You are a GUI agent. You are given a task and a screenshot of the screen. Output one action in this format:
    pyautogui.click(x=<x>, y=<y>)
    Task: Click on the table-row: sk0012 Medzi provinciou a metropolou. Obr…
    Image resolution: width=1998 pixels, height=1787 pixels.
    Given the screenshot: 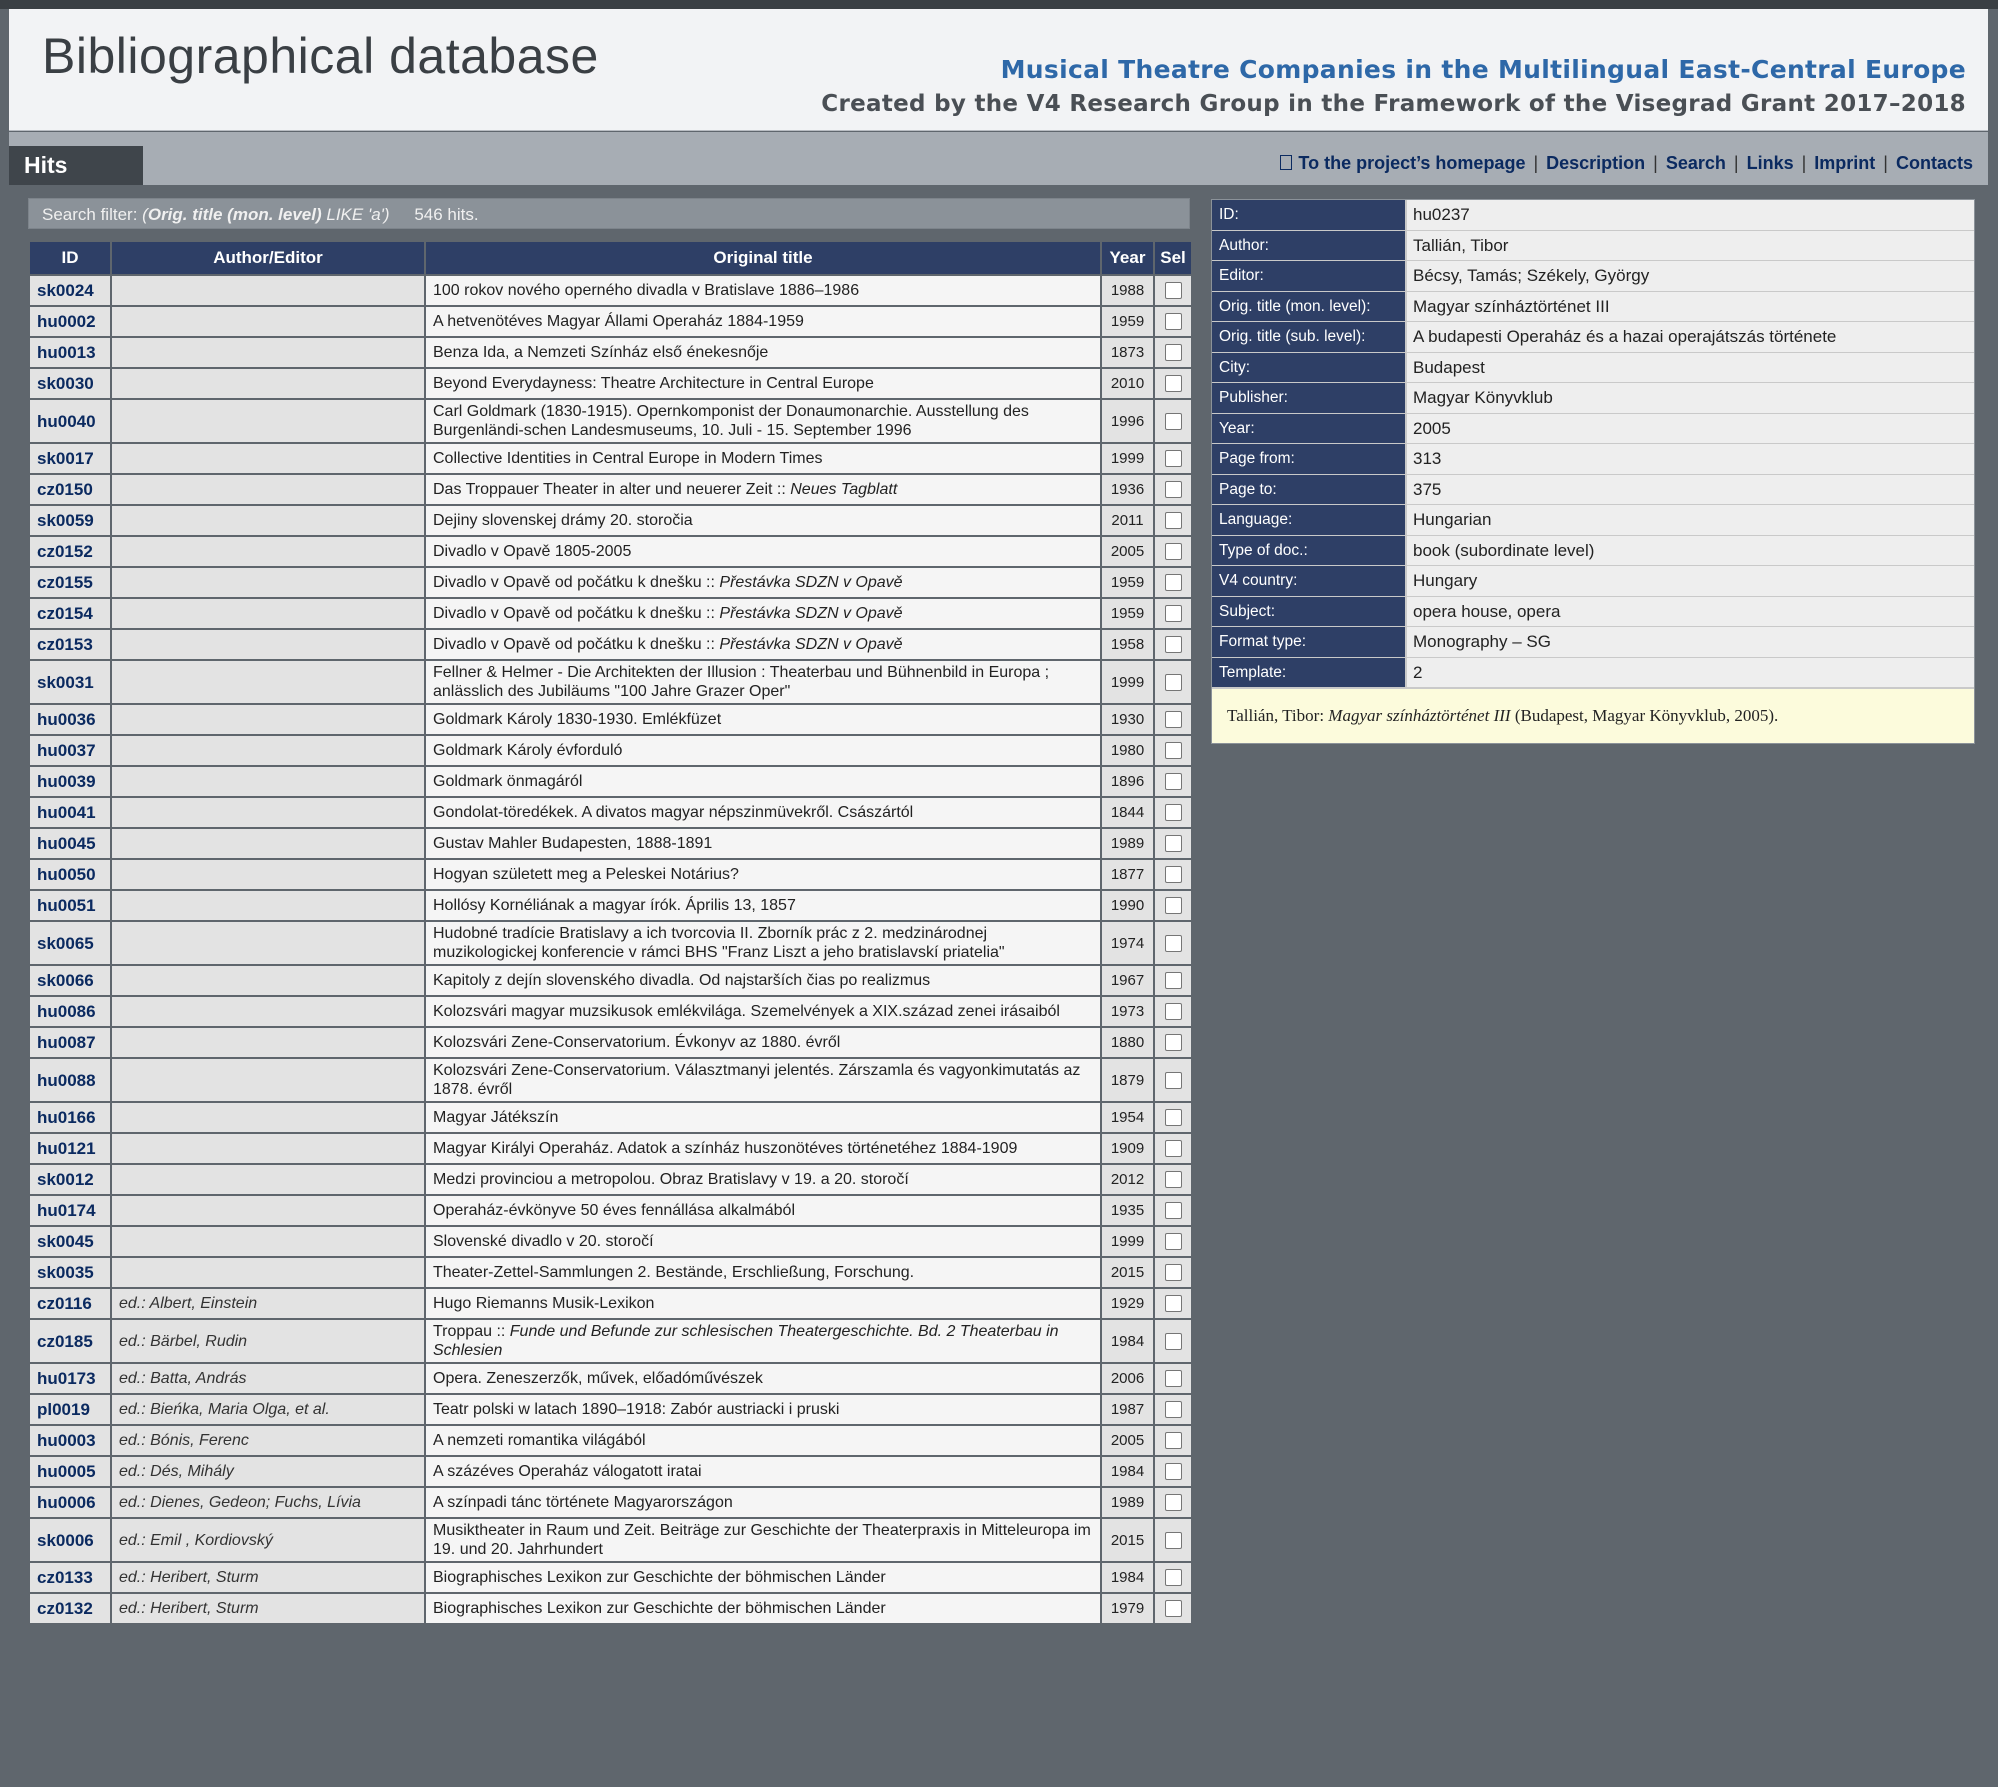 What is the action you would take?
    pyautogui.click(x=610, y=1179)
    